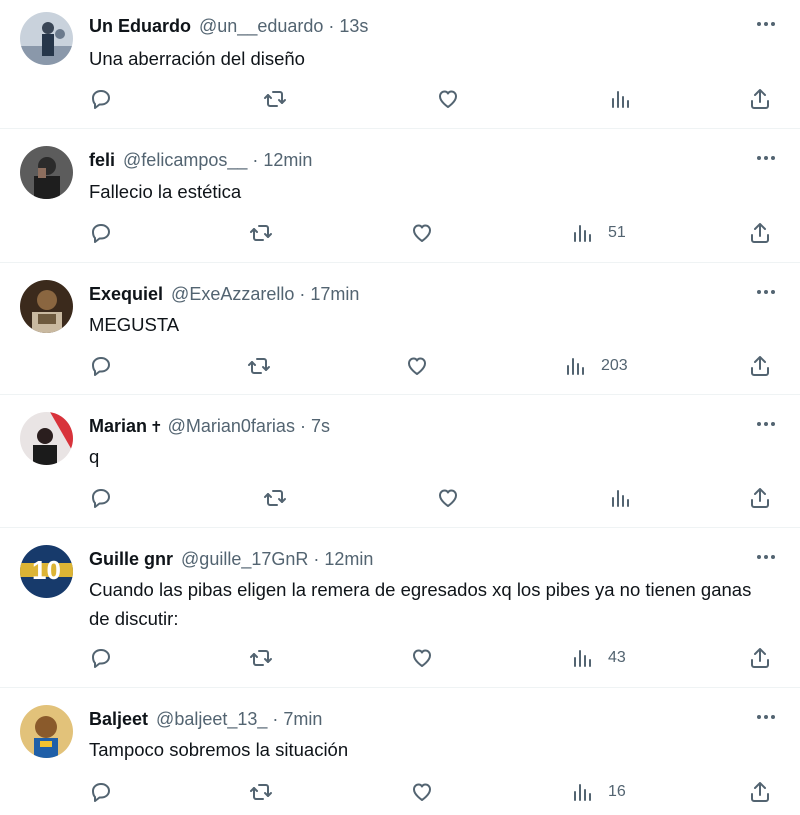 The width and height of the screenshot is (800, 815). I want to click on action-bar: 51, so click(400, 234).